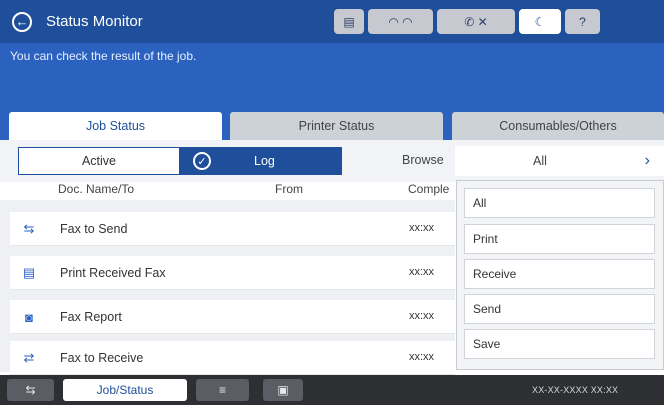 The width and height of the screenshot is (664, 405). What do you see at coordinates (559, 344) in the screenshot?
I see `dropdown-option-save: Save` at bounding box center [559, 344].